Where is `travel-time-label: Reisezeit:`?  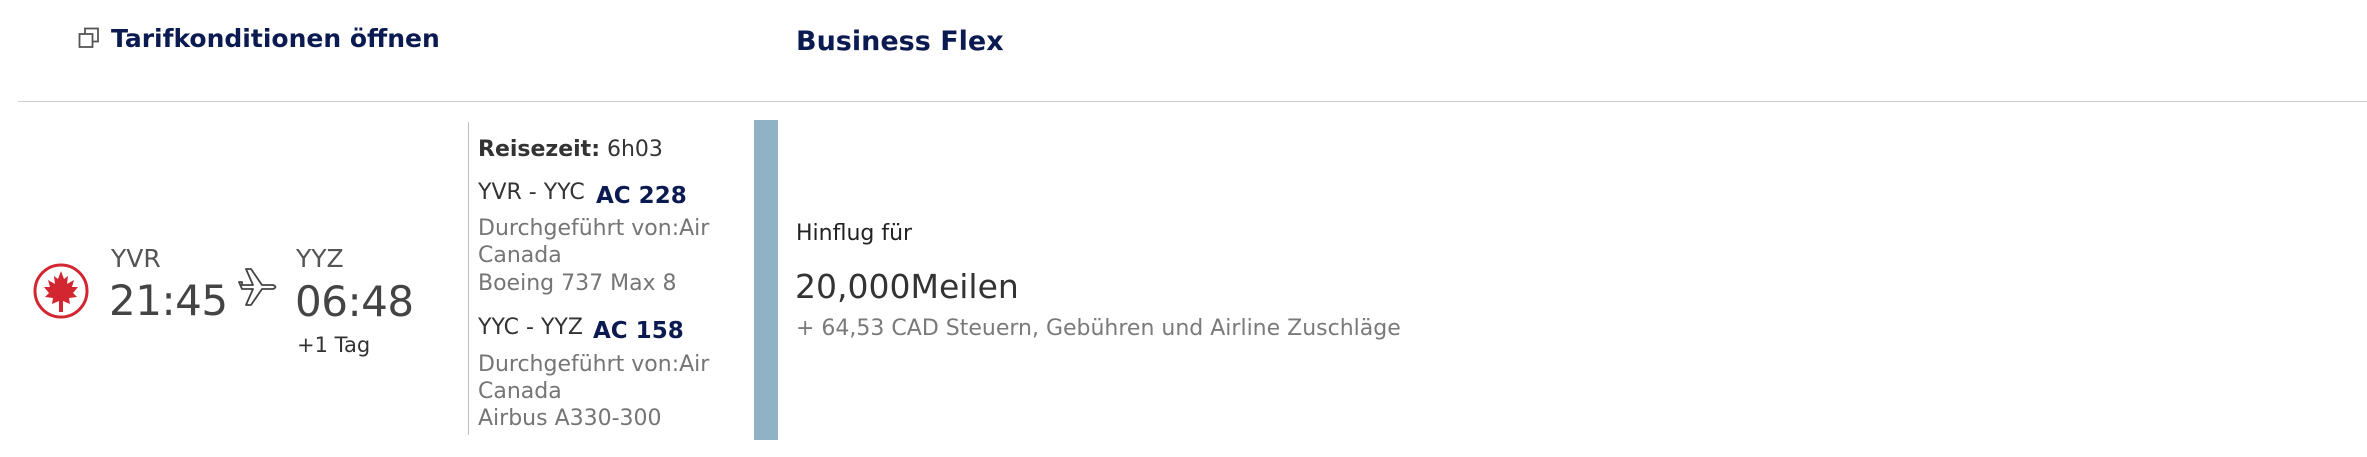 travel-time-label: Reisezeit: is located at coordinates (539, 149).